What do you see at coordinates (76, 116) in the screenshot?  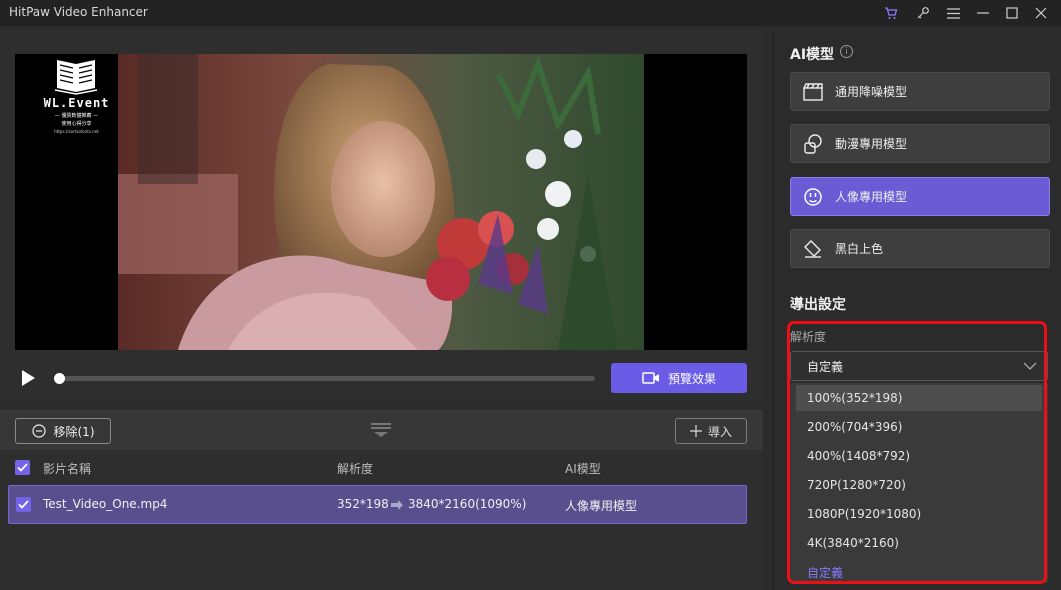 I see `watermark-line1: — 優質軟體推薦 —` at bounding box center [76, 116].